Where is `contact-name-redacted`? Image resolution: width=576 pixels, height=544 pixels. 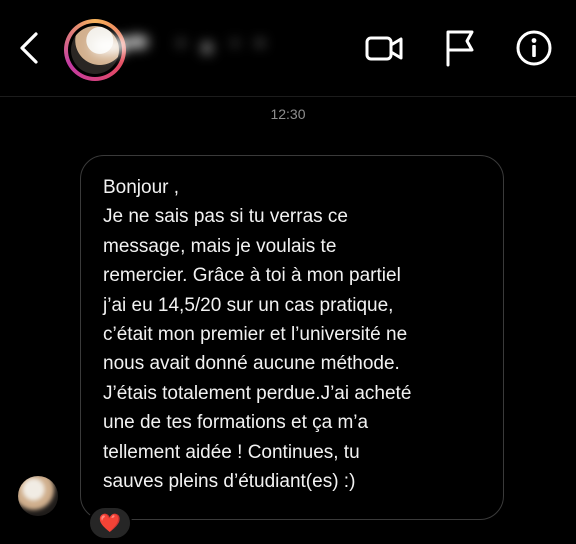 contact-name-redacted is located at coordinates (186, 46).